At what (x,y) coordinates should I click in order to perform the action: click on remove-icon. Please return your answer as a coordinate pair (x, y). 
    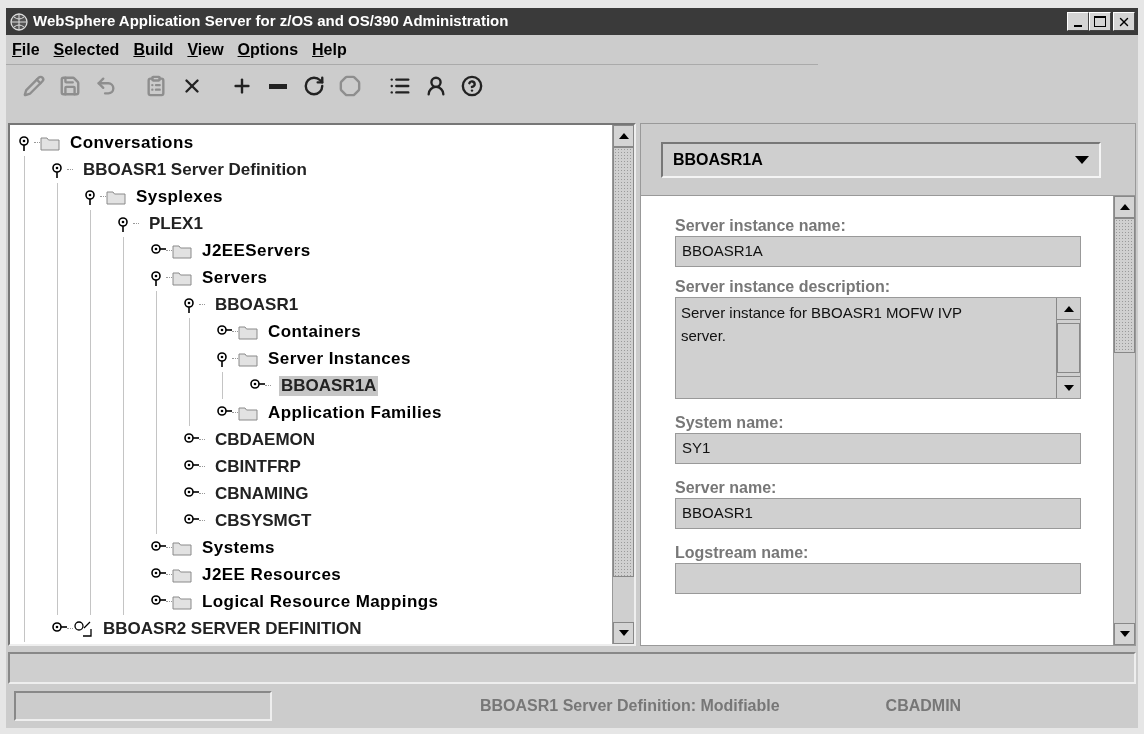
    Looking at the image, I should click on (278, 86).